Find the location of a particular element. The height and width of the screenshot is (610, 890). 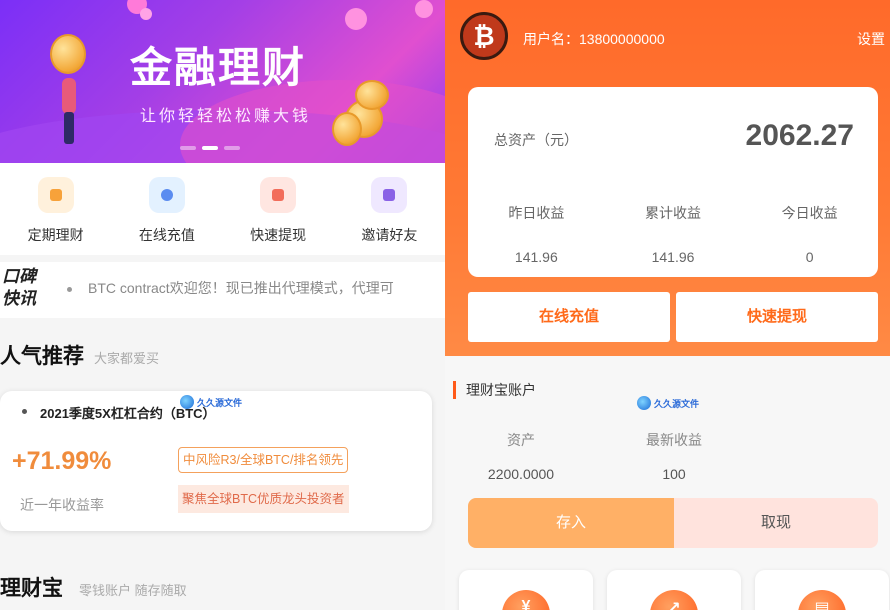

wallet-account-title: 理财宝账户 is located at coordinates (501, 390).